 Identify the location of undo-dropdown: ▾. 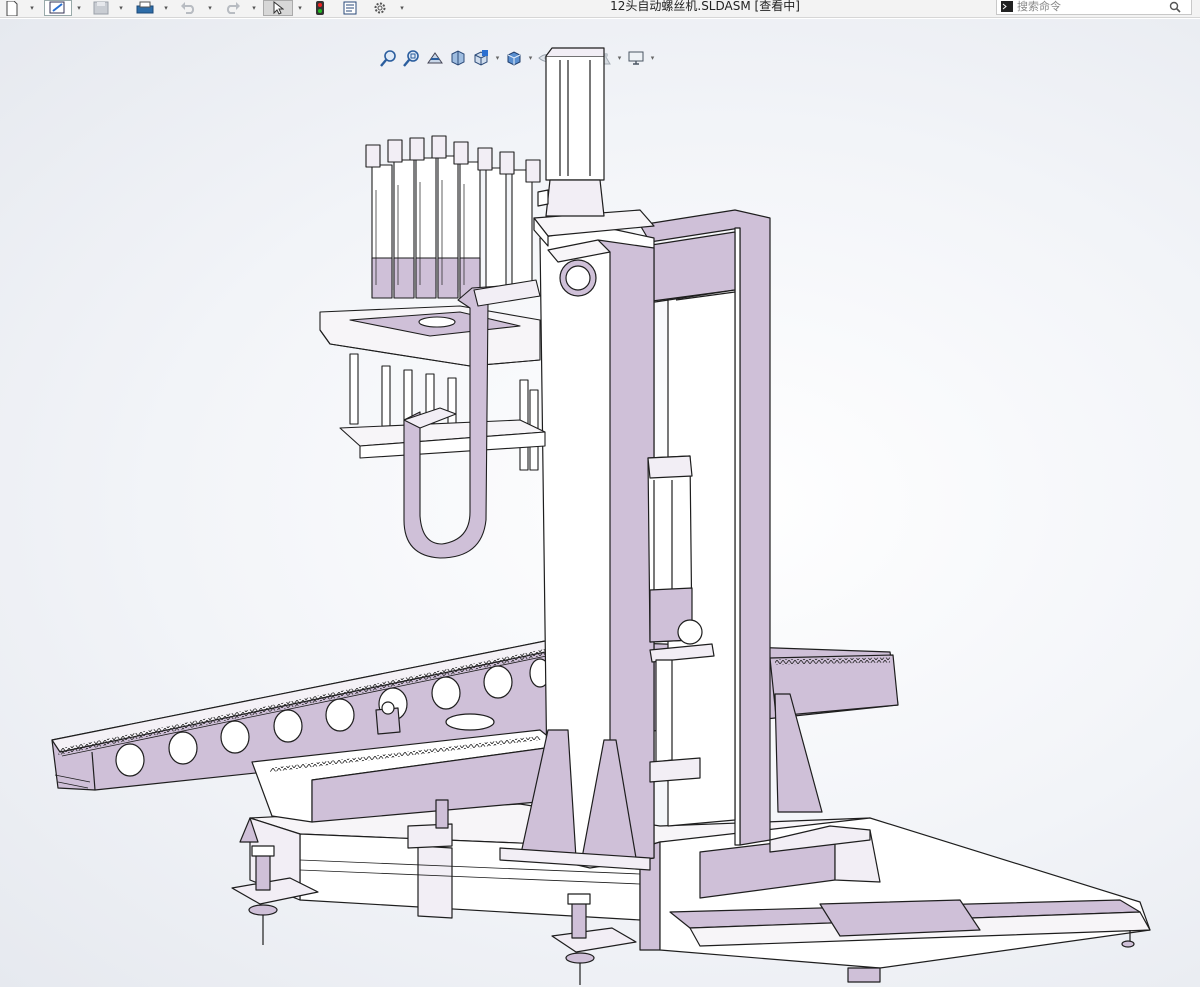
(210, 8).